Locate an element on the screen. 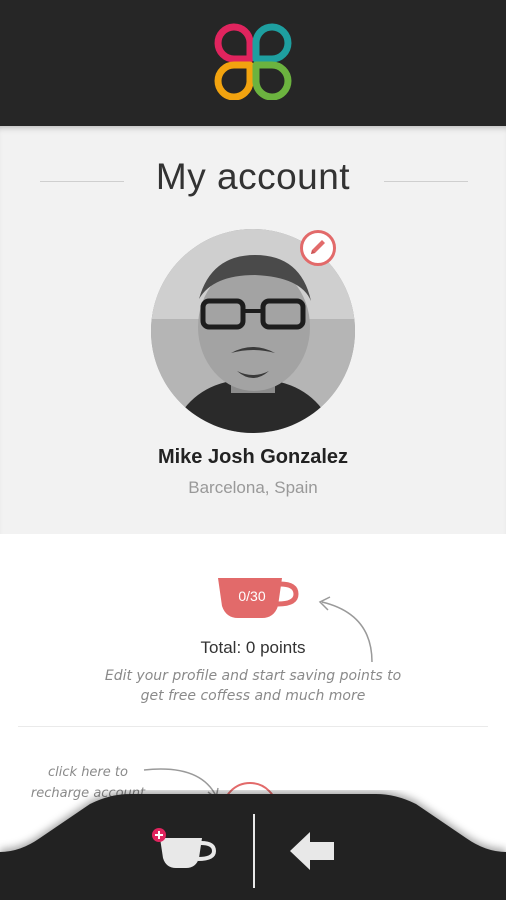  user-name: Mike Josh Gonzalez is located at coordinates (253, 457).